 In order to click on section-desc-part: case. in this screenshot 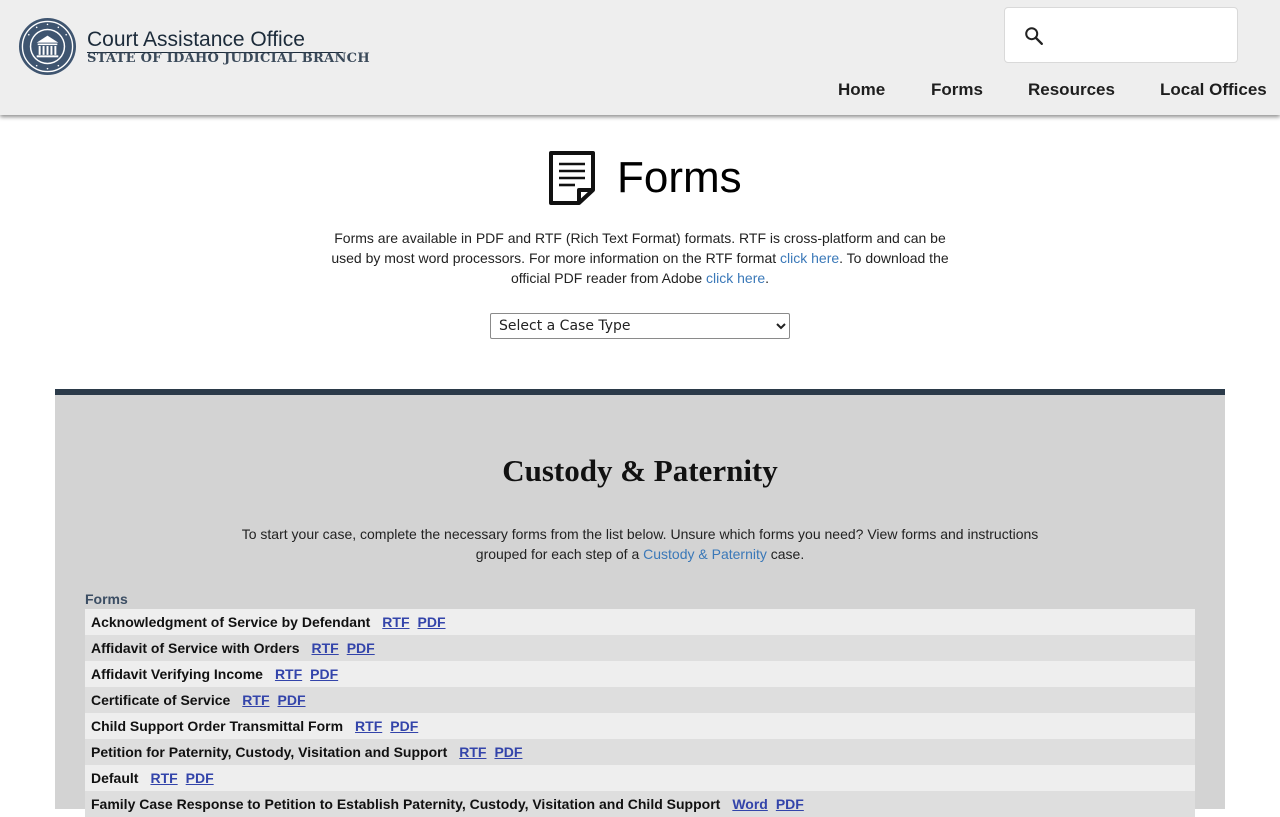, I will do `click(785, 554)`.